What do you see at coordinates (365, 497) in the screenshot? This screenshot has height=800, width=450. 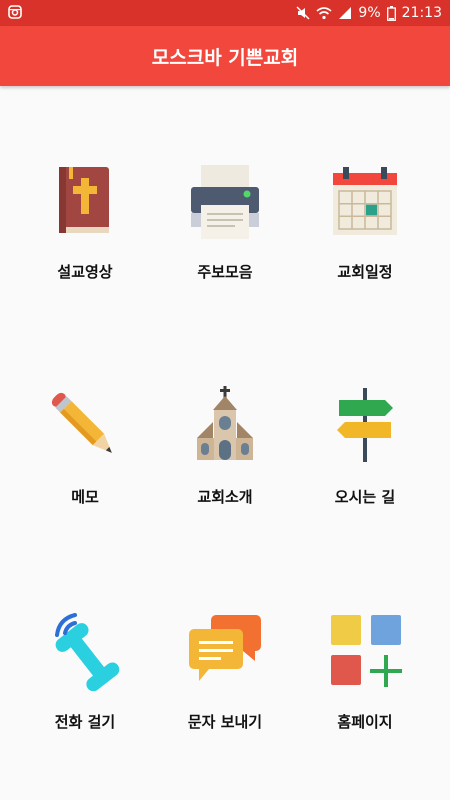 I see `menu-label: 오시는 길` at bounding box center [365, 497].